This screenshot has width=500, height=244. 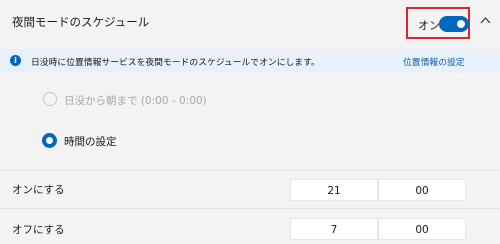 What do you see at coordinates (429, 25) in the screenshot?
I see `toggle-state-label: オン` at bounding box center [429, 25].